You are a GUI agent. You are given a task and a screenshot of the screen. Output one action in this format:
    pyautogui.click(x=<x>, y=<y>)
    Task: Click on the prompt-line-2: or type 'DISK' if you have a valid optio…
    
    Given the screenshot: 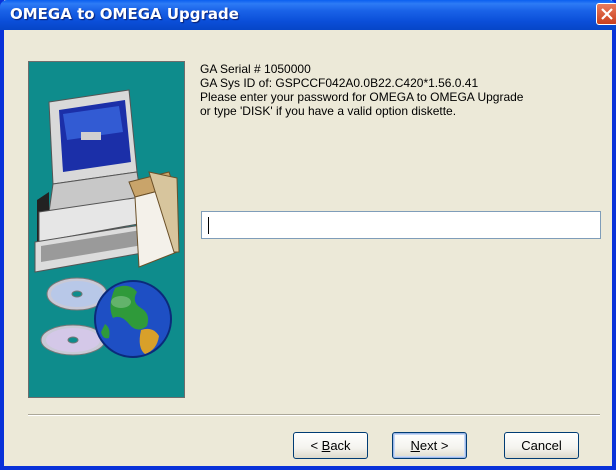 What is the action you would take?
    pyautogui.click(x=328, y=111)
    